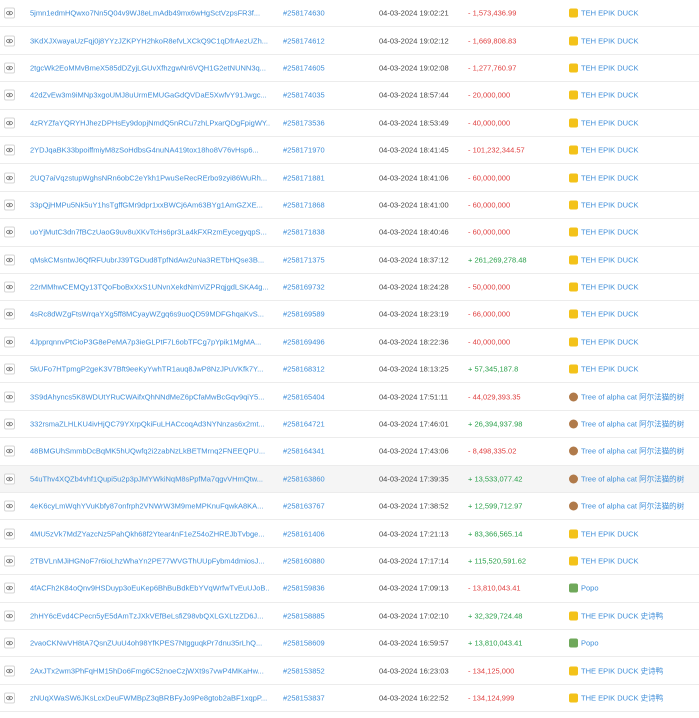 The height and width of the screenshot is (718, 699). Describe the element at coordinates (304, 232) in the screenshot. I see `block-link: #258171838` at that location.